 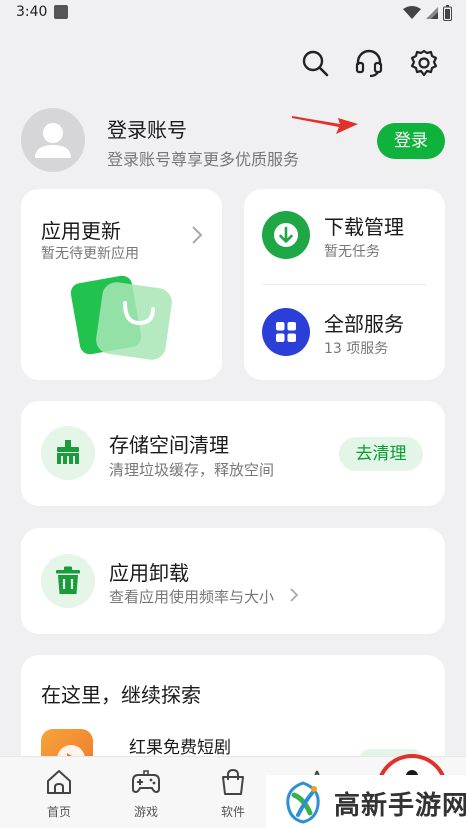 I want to click on nav-apps: 软件, so click(x=233, y=795).